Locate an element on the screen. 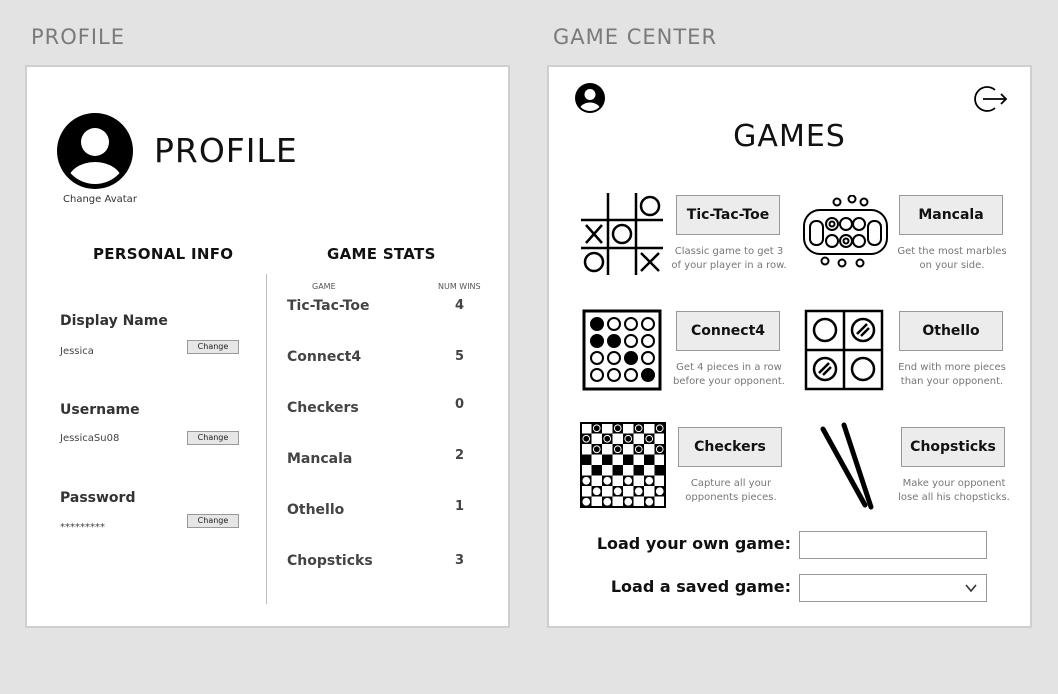  description-line: lose all his chopsticks. is located at coordinates (954, 497).